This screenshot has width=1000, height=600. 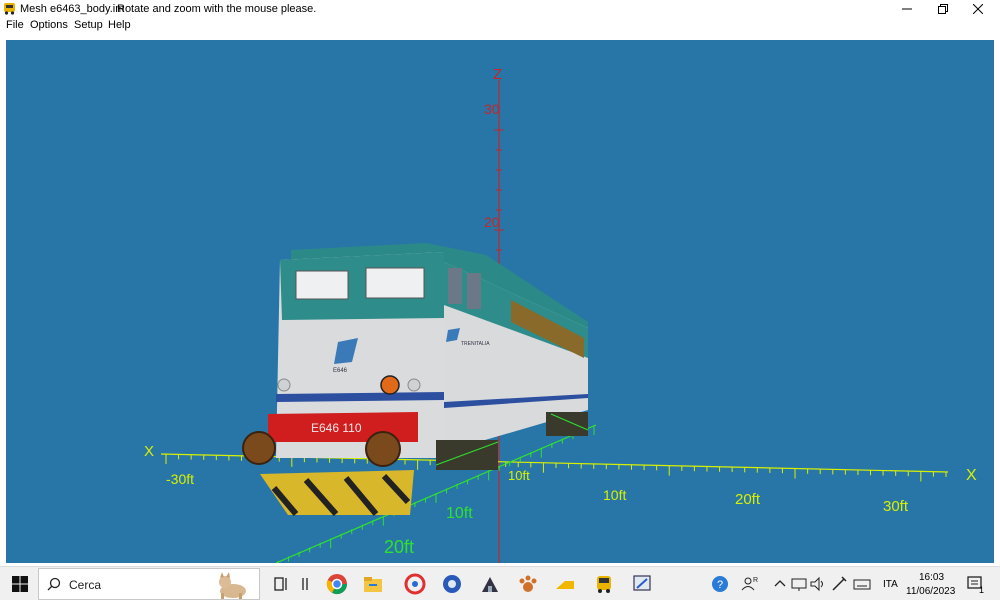 I want to click on taskbar-search-box: Cerca, so click(x=149, y=584).